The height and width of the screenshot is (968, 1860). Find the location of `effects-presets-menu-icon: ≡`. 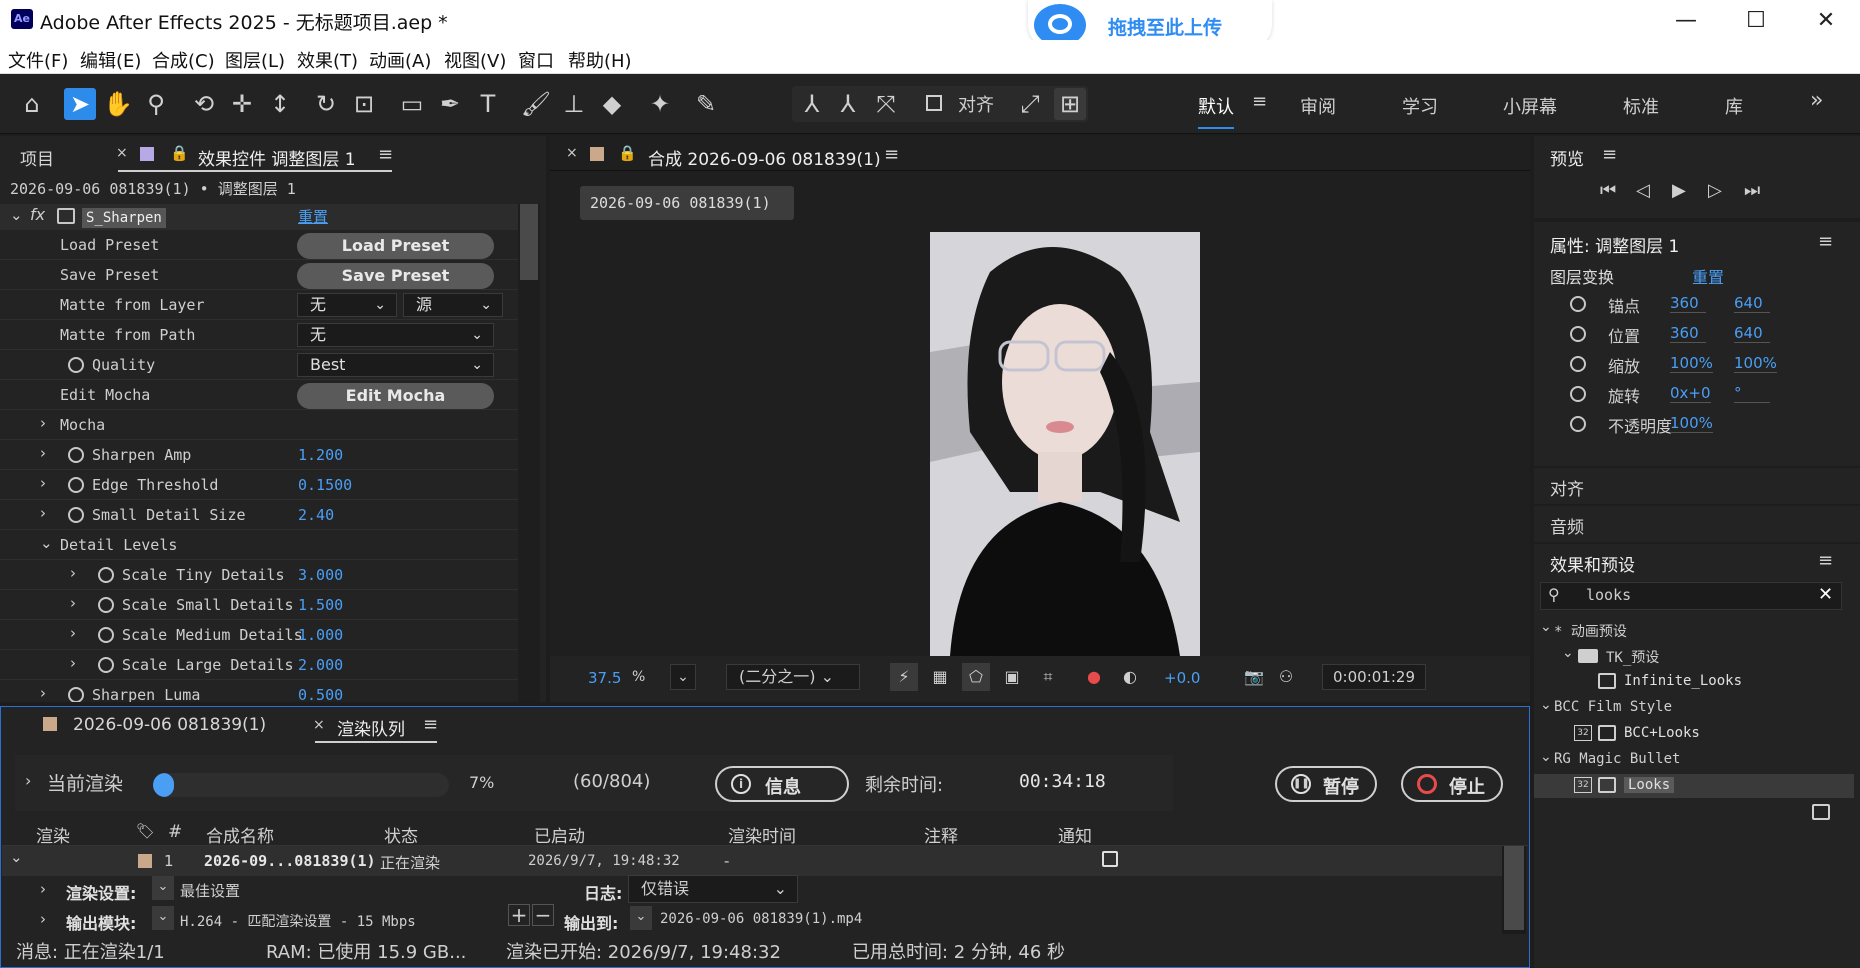

effects-presets-menu-icon: ≡ is located at coordinates (1825, 560).